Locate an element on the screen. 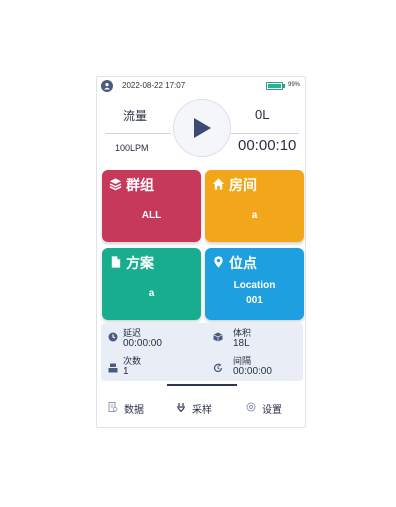 The width and height of the screenshot is (396, 507). battery-cap is located at coordinates (284, 86).